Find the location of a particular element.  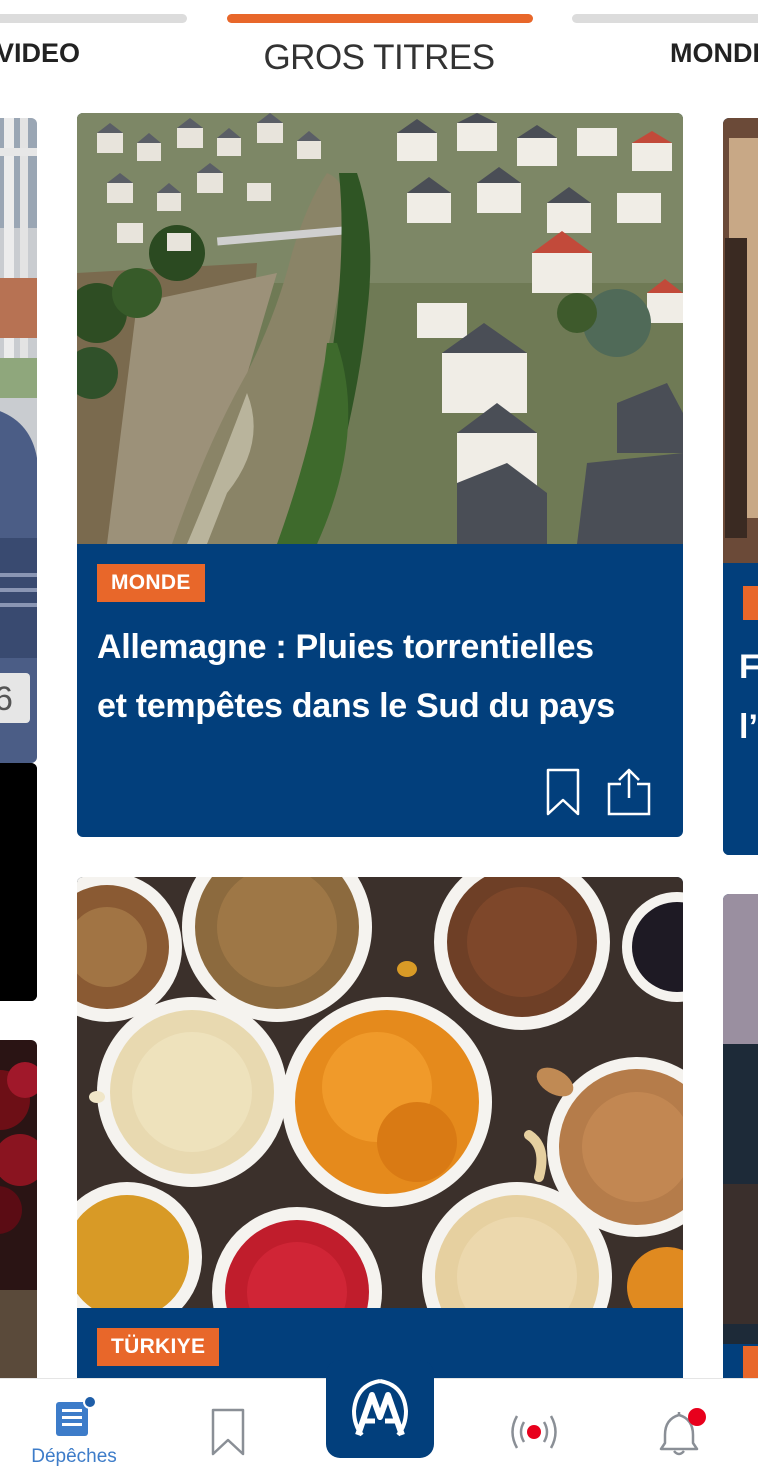

nav-live is located at coordinates (534, 1431).